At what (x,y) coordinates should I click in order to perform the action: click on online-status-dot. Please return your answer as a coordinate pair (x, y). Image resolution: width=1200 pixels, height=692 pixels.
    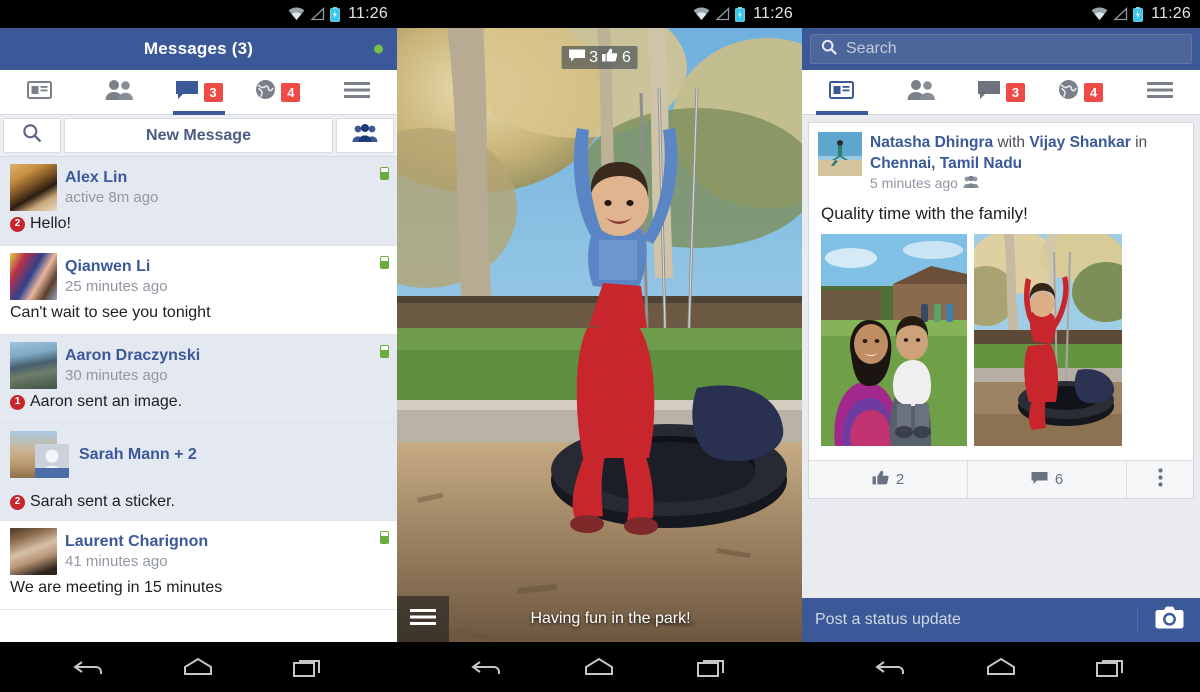
    Looking at the image, I should click on (378, 49).